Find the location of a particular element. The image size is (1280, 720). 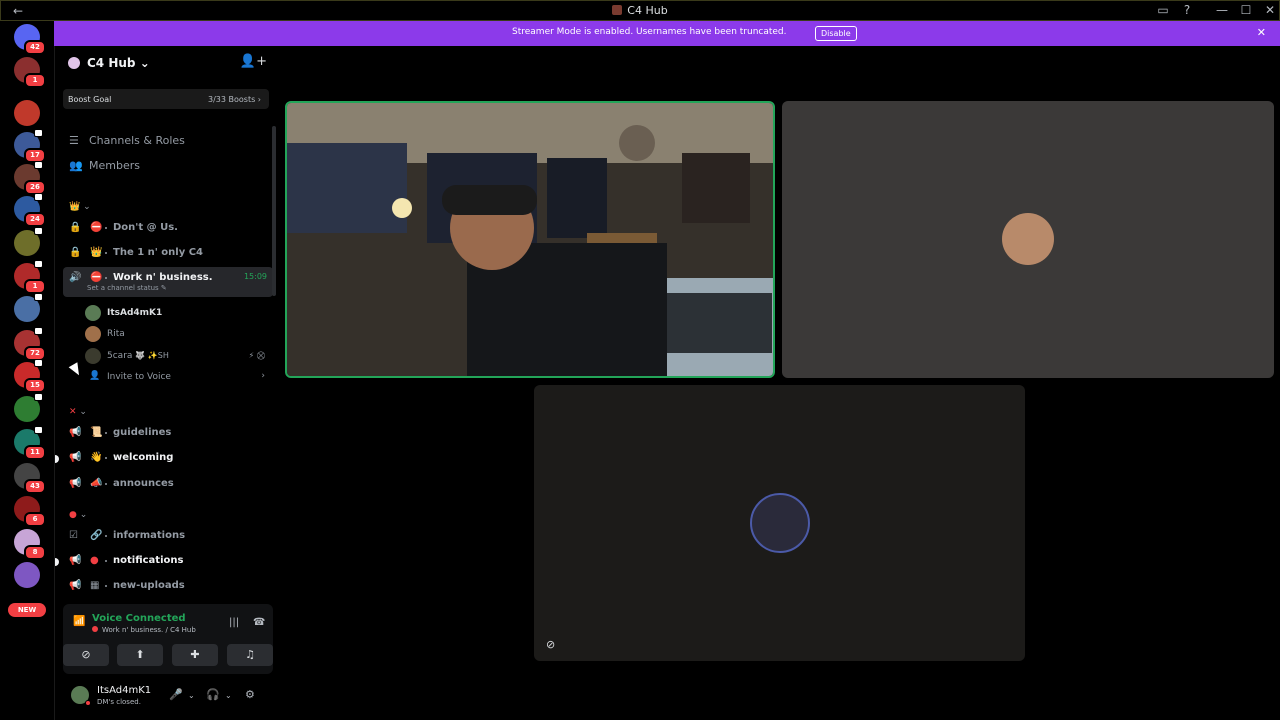

soundboard-icon: ♫ is located at coordinates (250, 655).